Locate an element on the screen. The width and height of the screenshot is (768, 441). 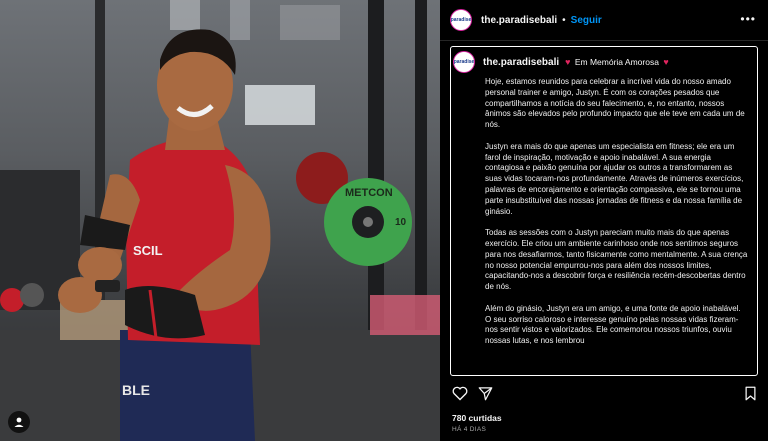
shirt-text: SCIL is located at coordinates (148, 250).